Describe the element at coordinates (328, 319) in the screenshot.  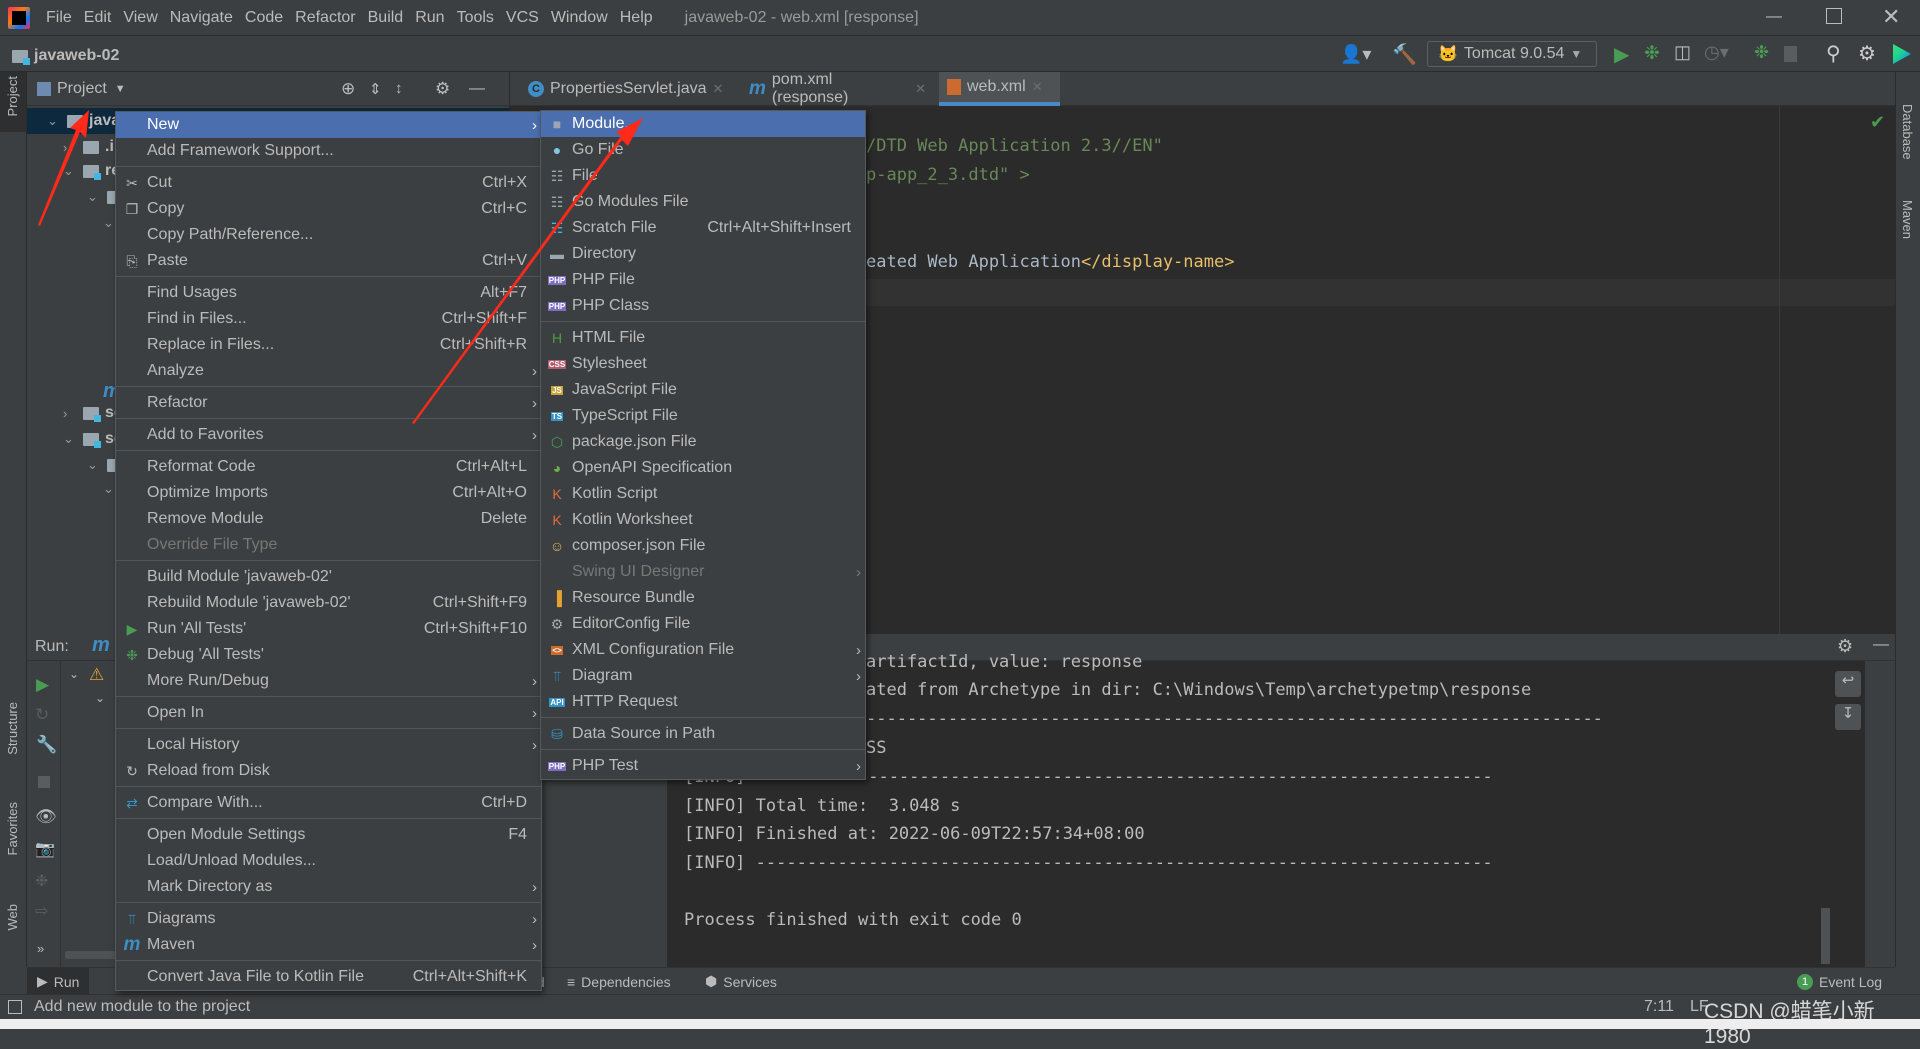
I see `menu-item-find-in-files: Find in Files... Ctrl+Shift+F` at that location.